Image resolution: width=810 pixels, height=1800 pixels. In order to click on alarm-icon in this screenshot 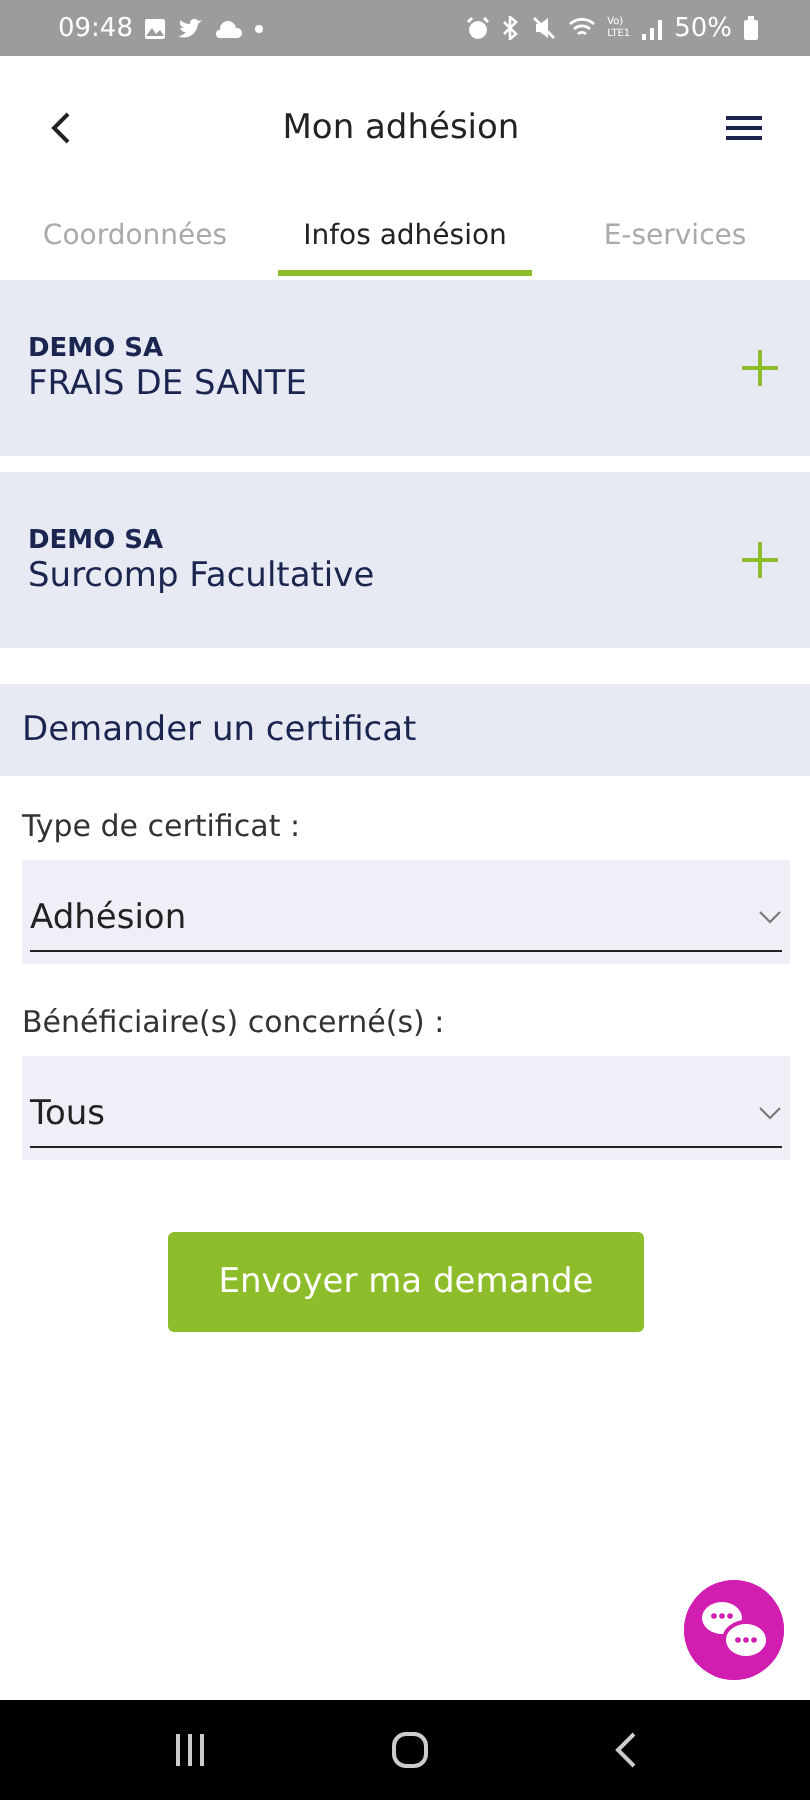, I will do `click(477, 28)`.